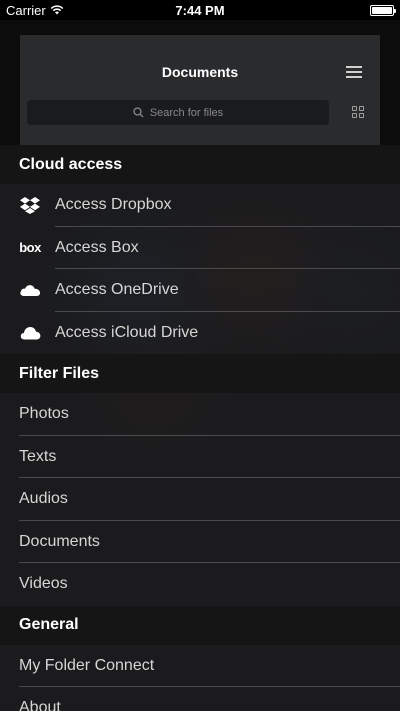 The width and height of the screenshot is (400, 711). I want to click on menu-item-documents: Documents, so click(200, 542).